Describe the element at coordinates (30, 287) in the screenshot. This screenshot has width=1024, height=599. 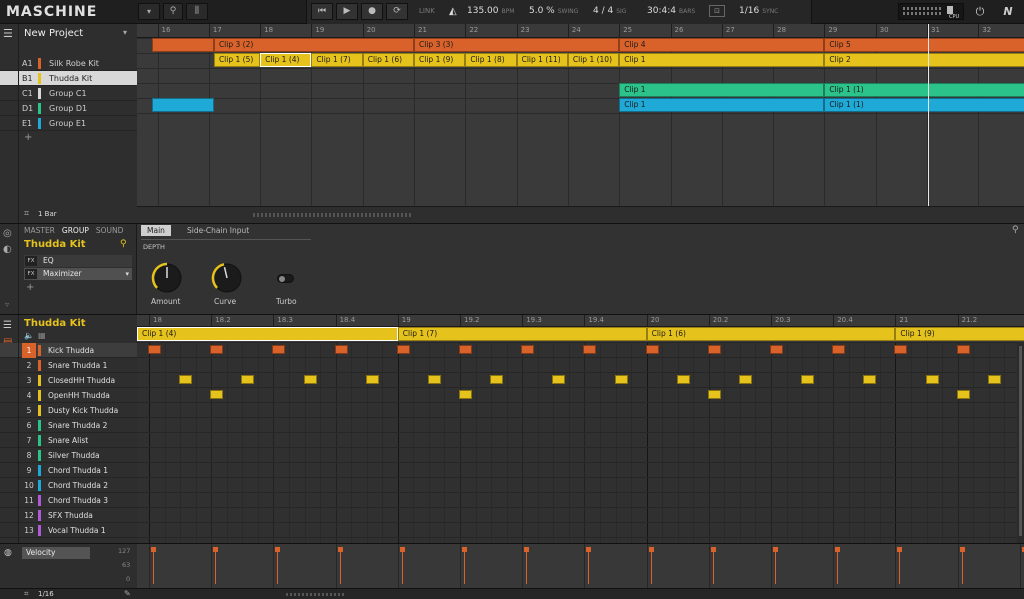
I see `add-plugin-button: +` at that location.